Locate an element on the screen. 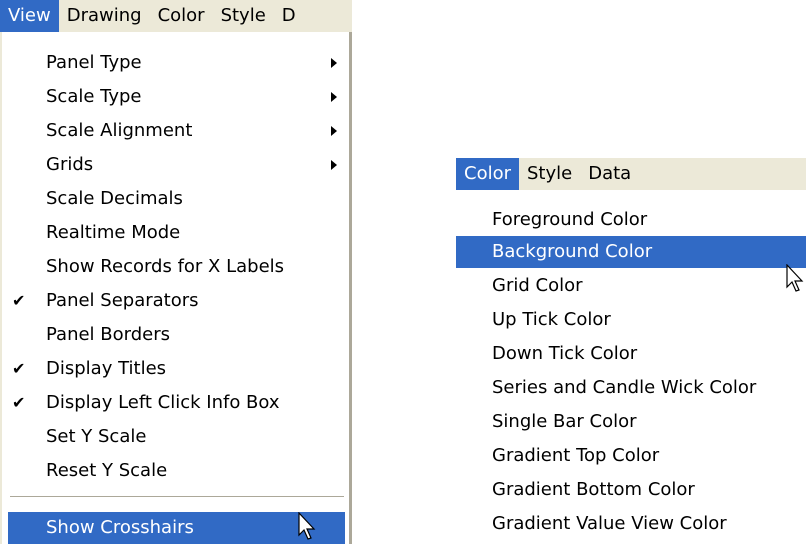  menu-item-scale-decimals: Scale Decimals is located at coordinates (176, 199).